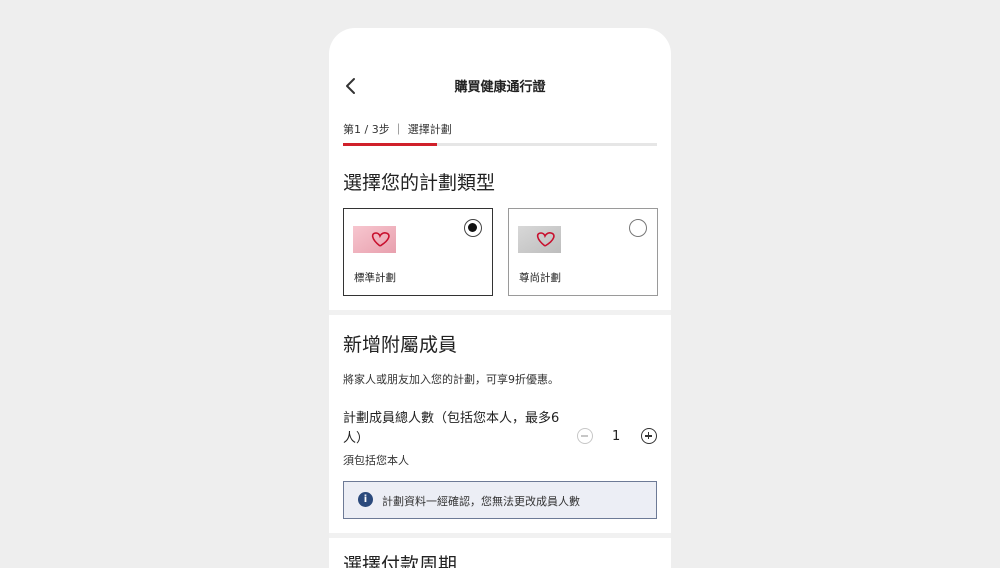 This screenshot has height=568, width=1000. I want to click on progress-bar-fill, so click(390, 144).